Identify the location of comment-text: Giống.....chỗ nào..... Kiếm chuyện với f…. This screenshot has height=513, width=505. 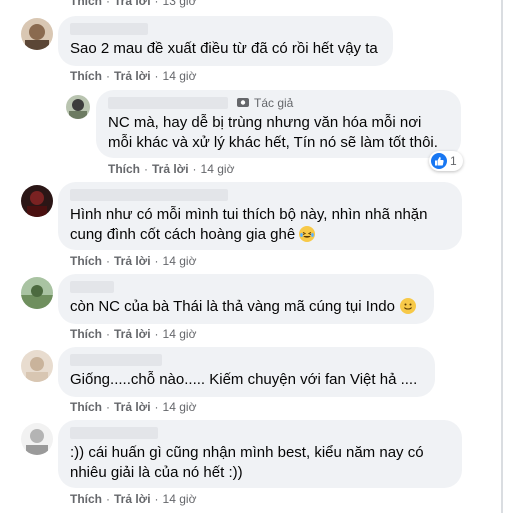
(244, 379).